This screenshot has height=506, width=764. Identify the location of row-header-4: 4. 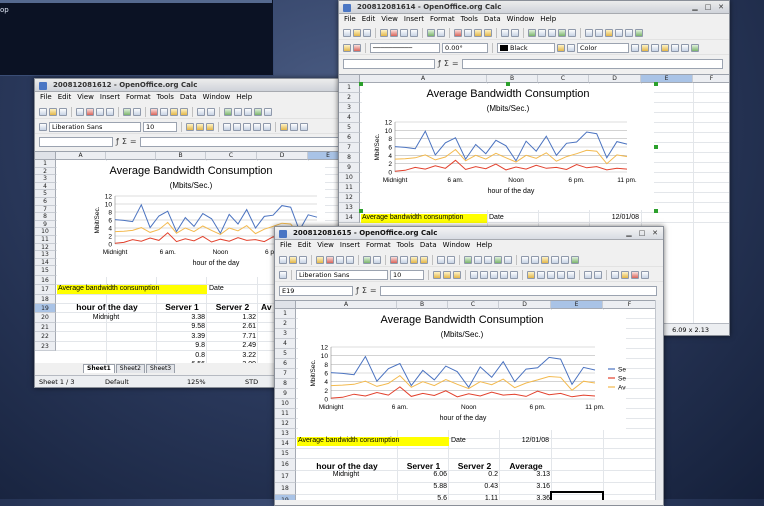
(285, 344).